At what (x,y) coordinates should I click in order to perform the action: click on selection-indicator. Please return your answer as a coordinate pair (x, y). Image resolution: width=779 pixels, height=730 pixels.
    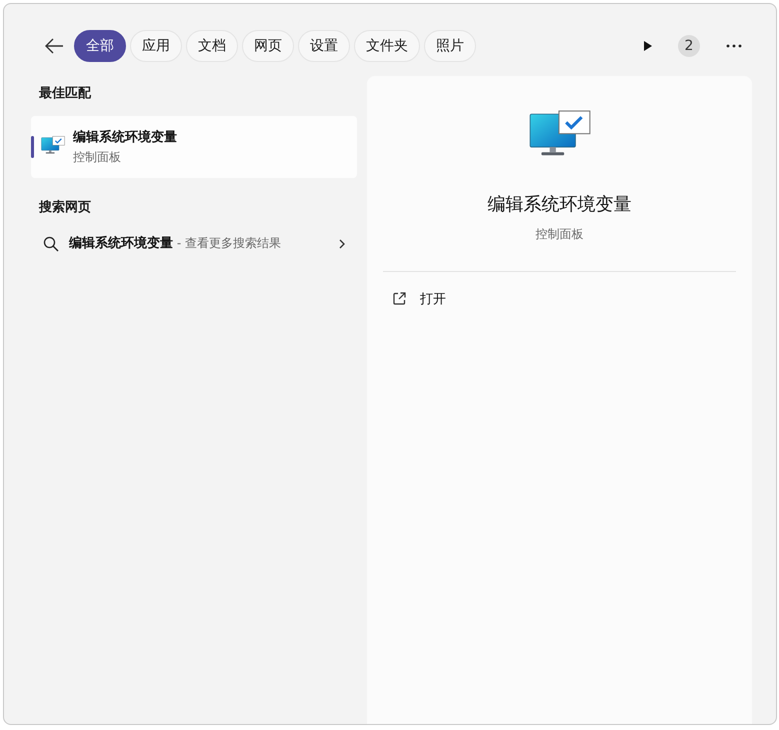
    Looking at the image, I should click on (32, 147).